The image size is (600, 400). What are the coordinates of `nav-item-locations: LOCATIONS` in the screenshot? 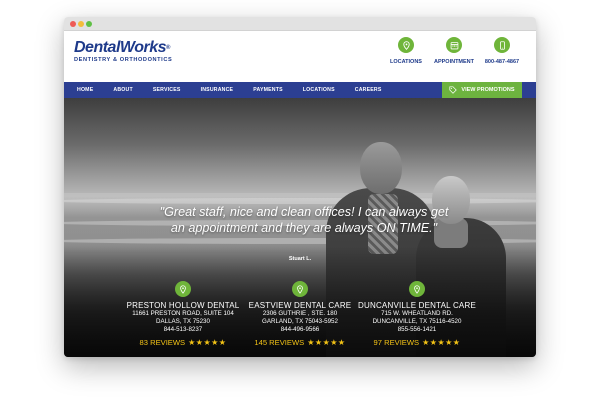 It's located at (319, 90).